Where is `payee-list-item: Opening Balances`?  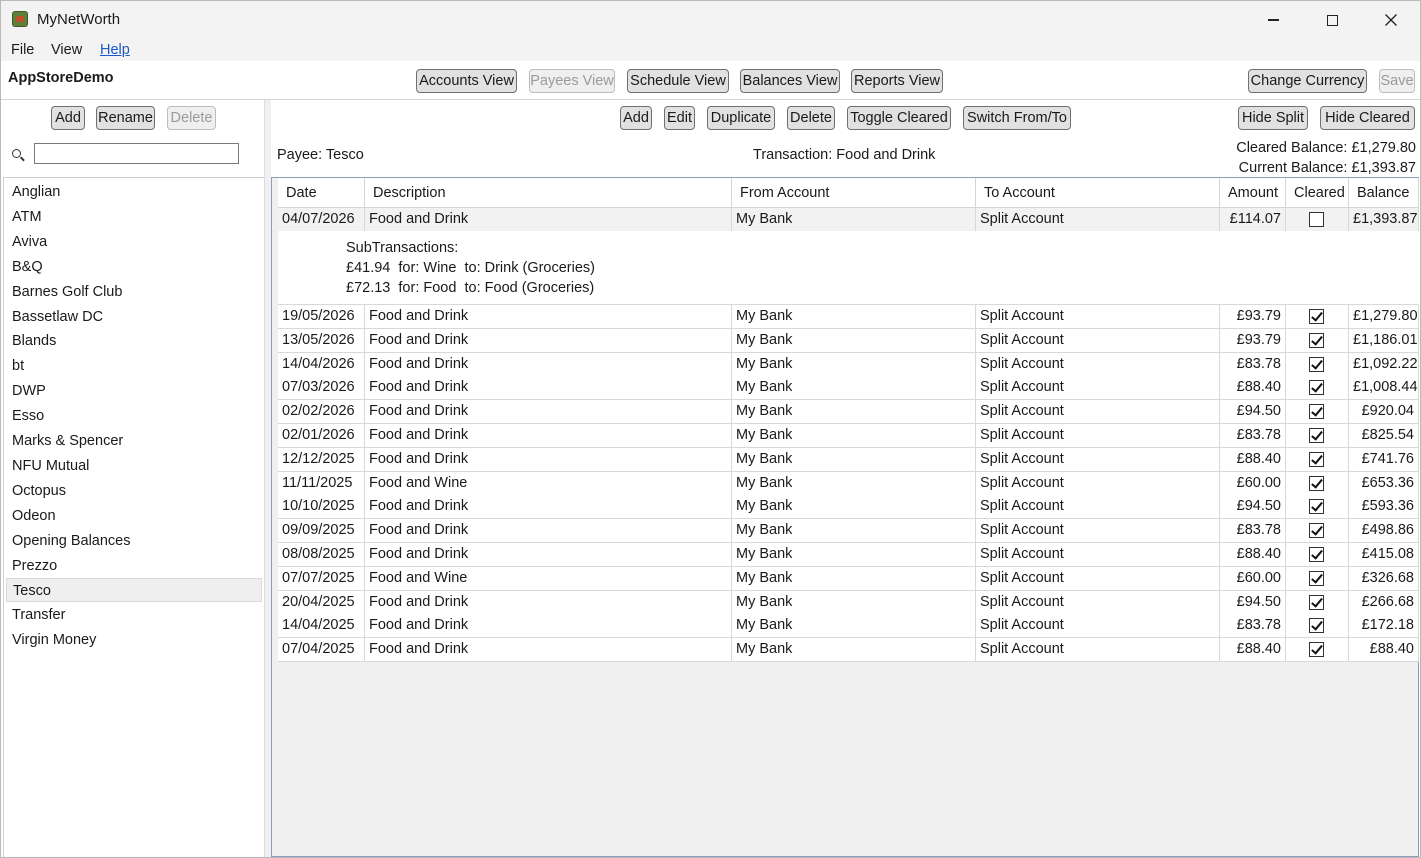
payee-list-item: Opening Balances is located at coordinates (134, 541).